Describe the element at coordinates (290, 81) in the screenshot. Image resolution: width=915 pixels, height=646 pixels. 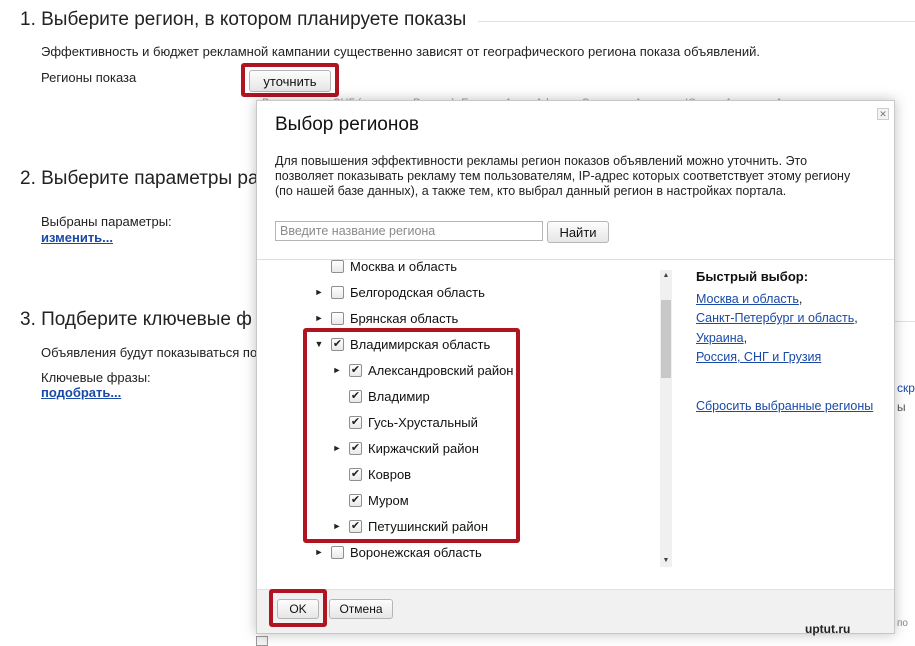
I see `refine-button: уточнить` at that location.